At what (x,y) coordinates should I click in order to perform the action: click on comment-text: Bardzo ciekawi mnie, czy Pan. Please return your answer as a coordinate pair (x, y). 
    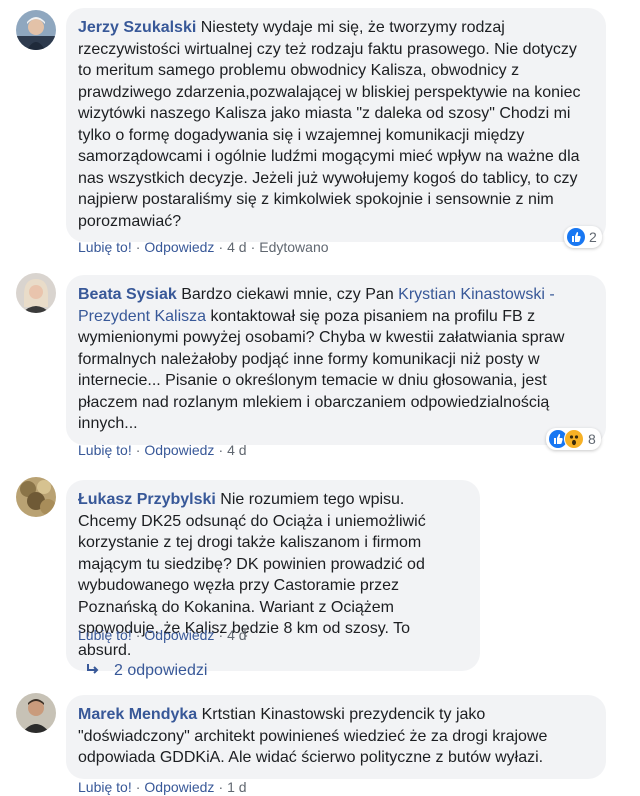
    Looking at the image, I should click on (287, 294).